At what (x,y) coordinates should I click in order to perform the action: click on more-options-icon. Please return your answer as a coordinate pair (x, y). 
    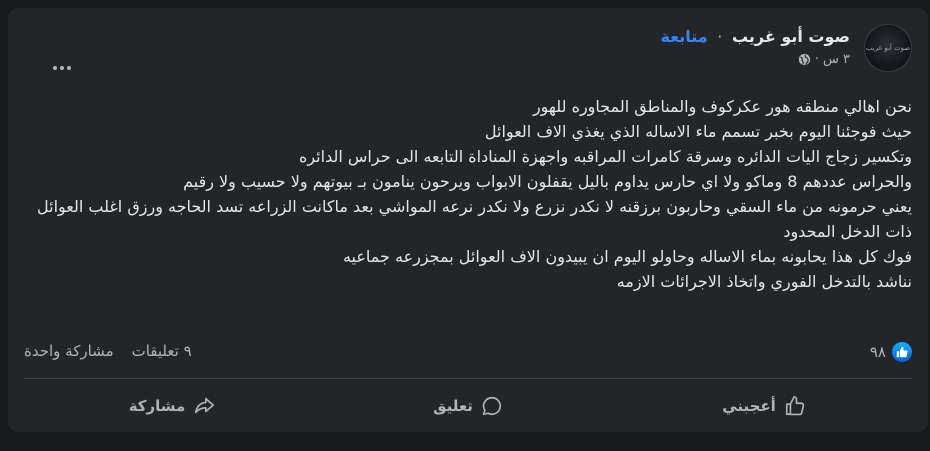
    Looking at the image, I should click on (62, 68).